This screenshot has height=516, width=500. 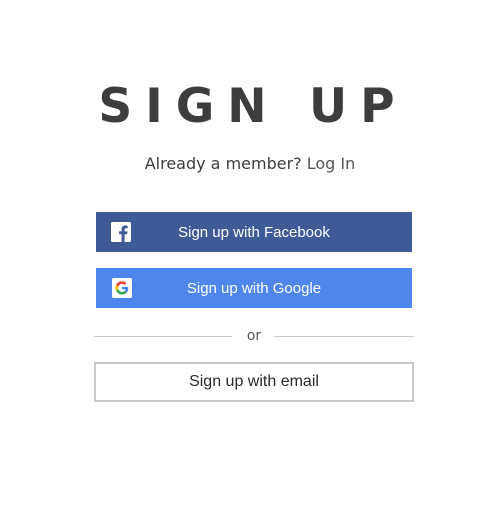 I want to click on email-signup-button: Sign up with email, so click(x=254, y=382).